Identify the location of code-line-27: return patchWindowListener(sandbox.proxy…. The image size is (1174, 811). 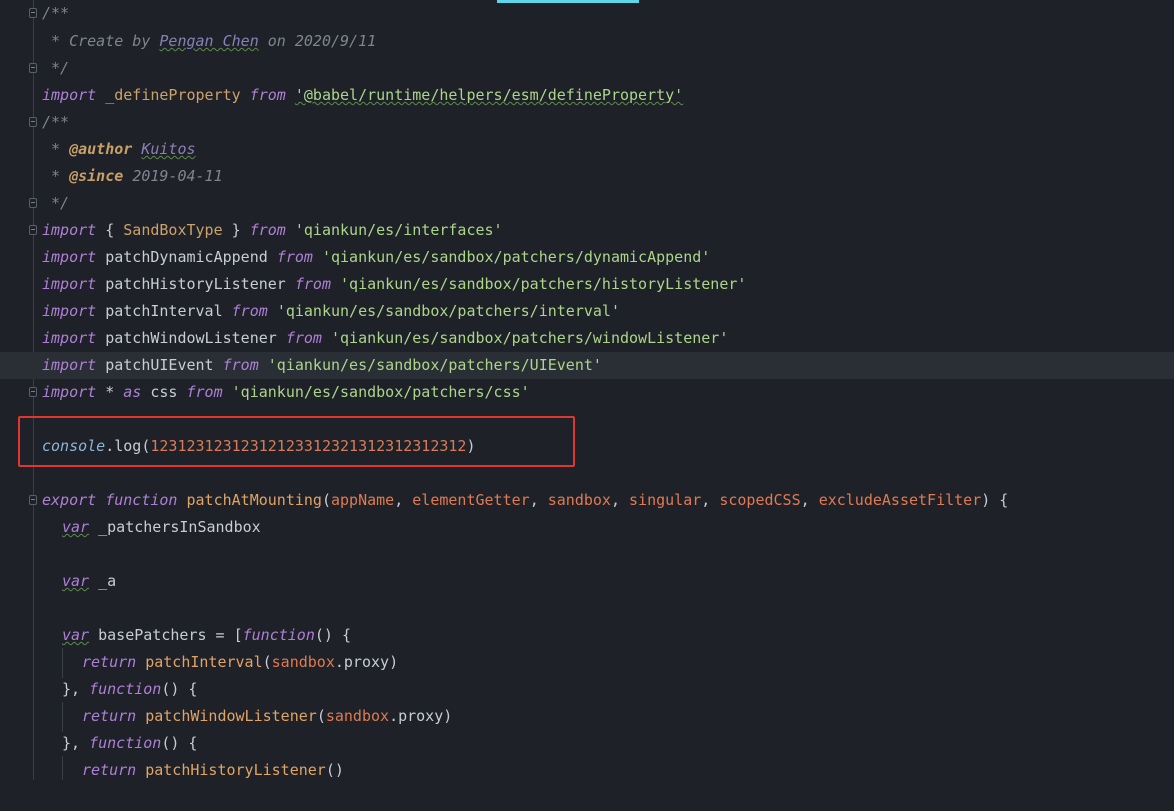
(587, 716).